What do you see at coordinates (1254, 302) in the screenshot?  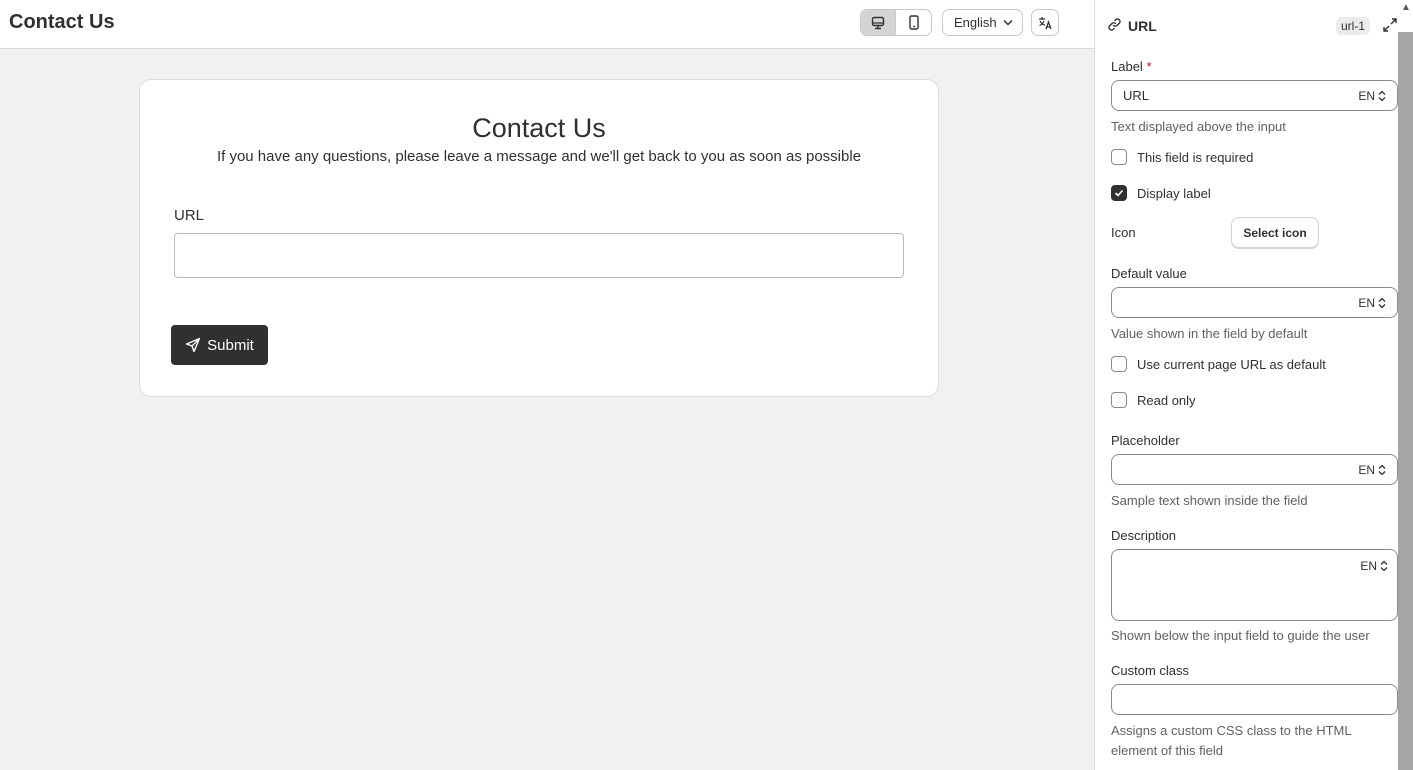 I see `default-value-input: EN` at bounding box center [1254, 302].